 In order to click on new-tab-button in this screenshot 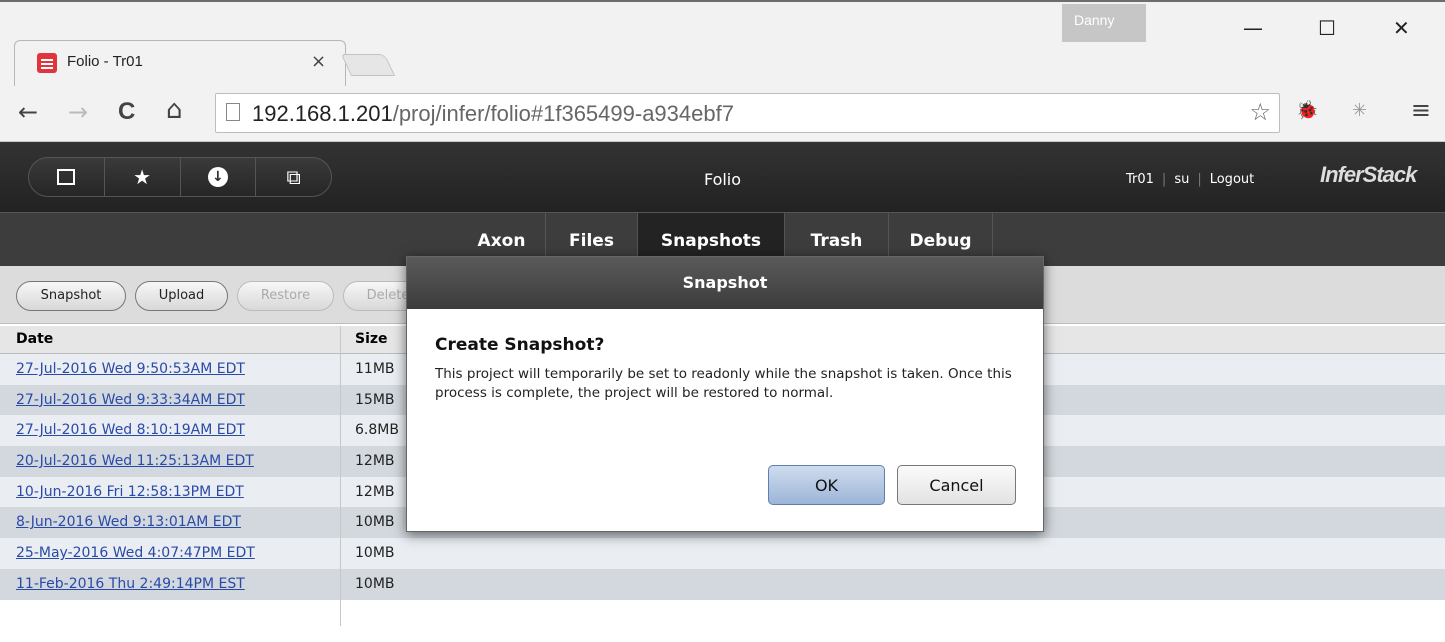, I will do `click(368, 65)`.